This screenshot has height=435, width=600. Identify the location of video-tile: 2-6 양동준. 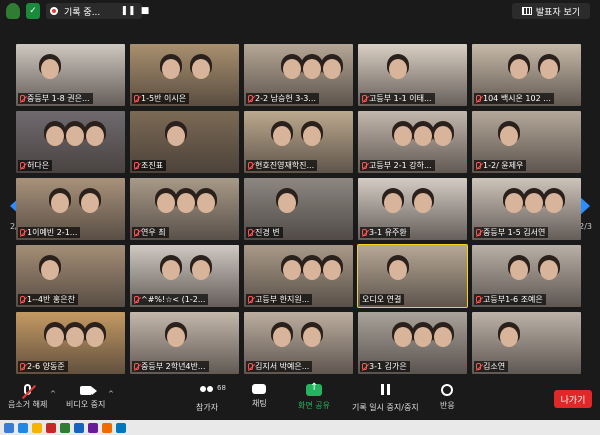
(70, 343).